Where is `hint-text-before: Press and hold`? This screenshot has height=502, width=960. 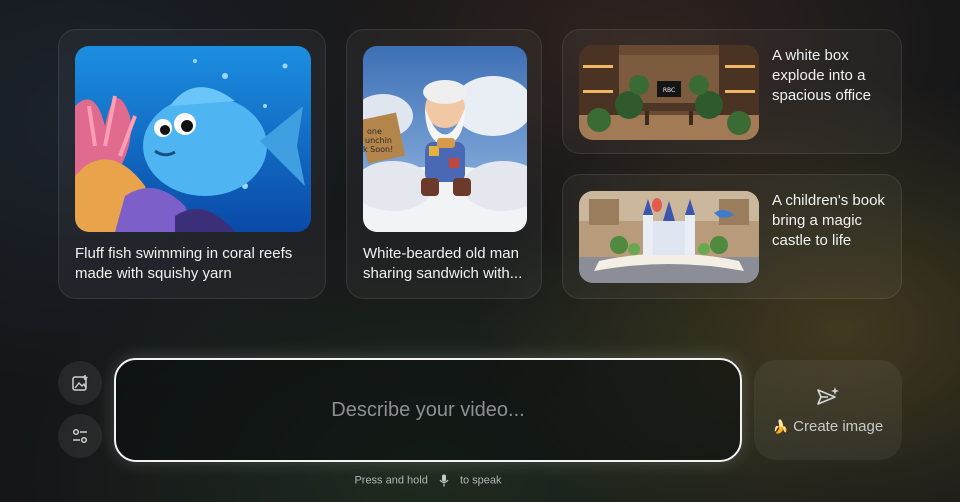 hint-text-before: Press and hold is located at coordinates (391, 480).